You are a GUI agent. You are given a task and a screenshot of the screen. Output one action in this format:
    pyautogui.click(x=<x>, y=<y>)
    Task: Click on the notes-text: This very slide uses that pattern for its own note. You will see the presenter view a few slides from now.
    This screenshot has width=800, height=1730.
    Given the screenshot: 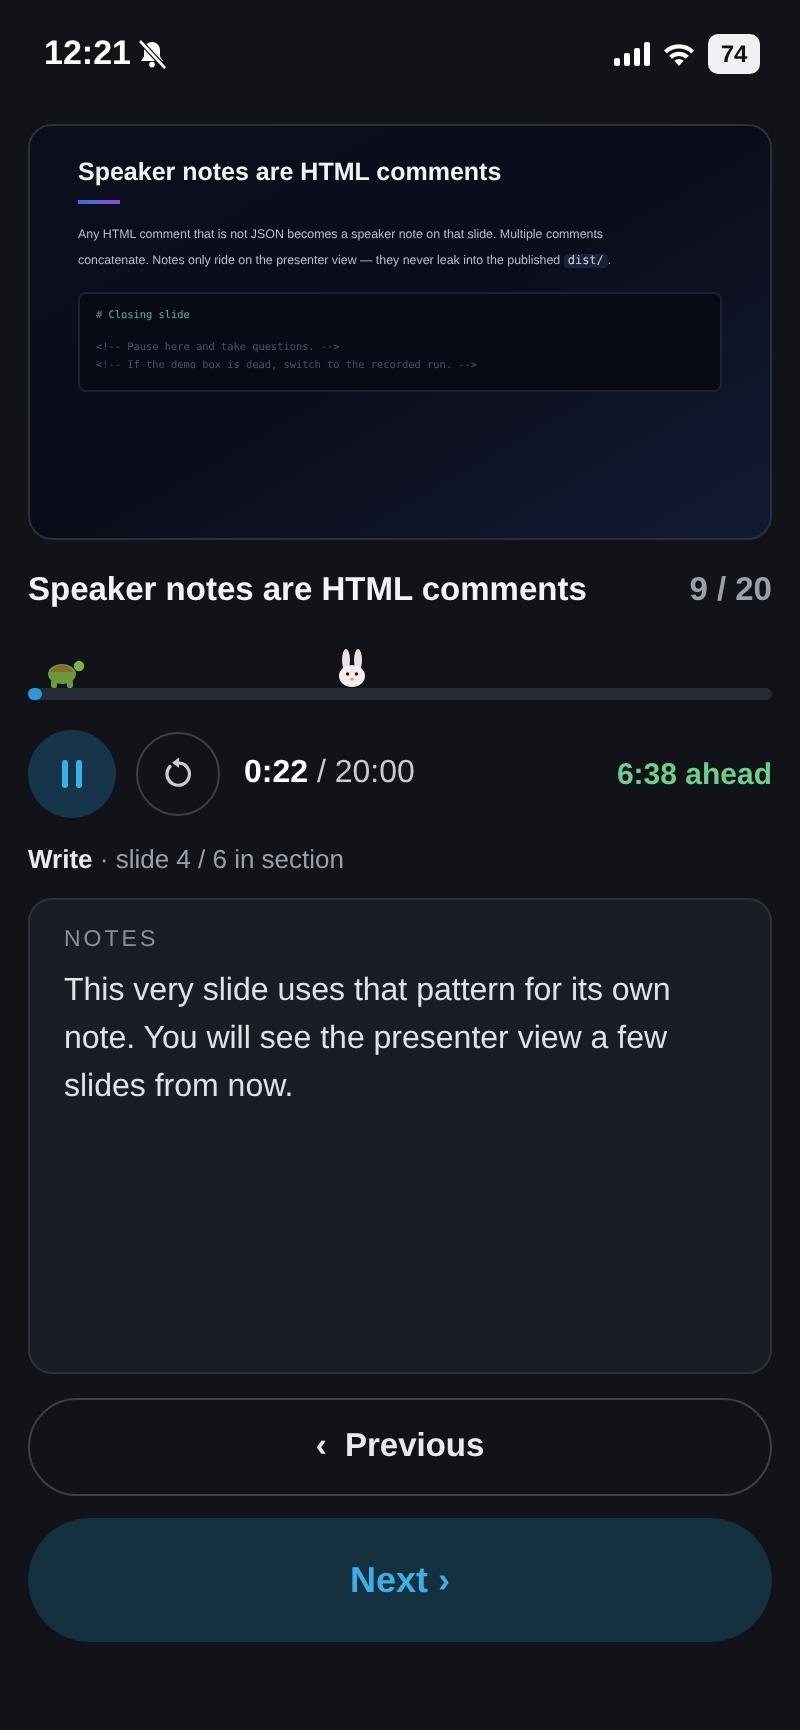 What is the action you would take?
    pyautogui.click(x=368, y=1040)
    